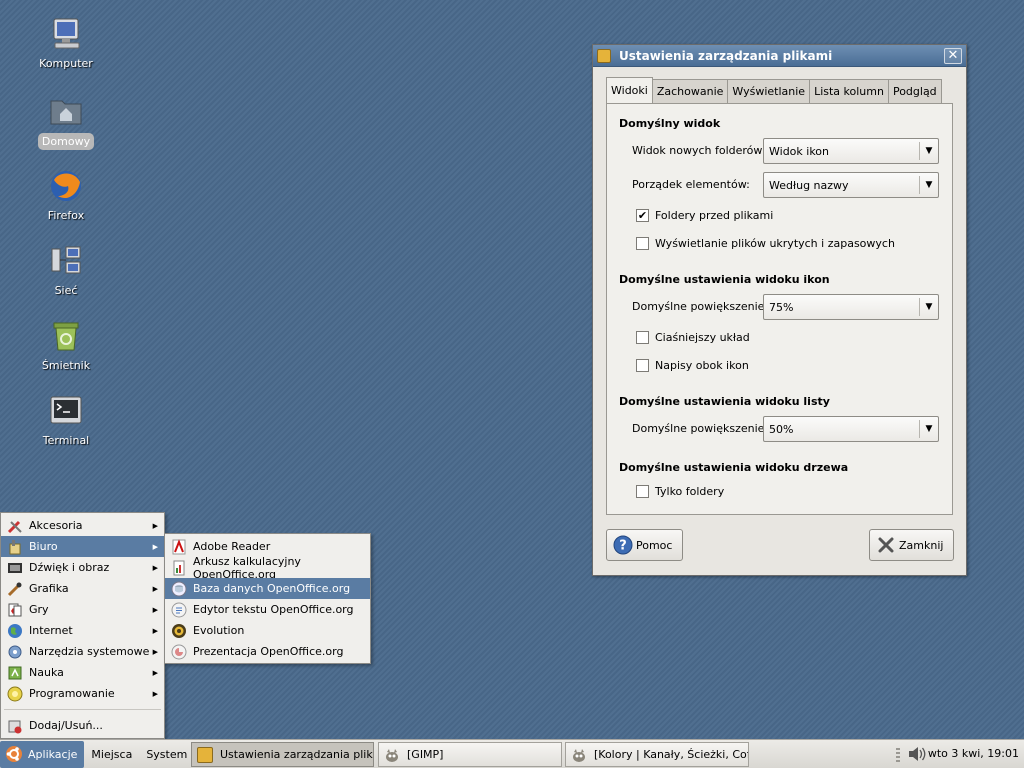 This screenshot has height=768, width=1024. I want to click on desktop-icon-computer: Komputer, so click(66, 43).